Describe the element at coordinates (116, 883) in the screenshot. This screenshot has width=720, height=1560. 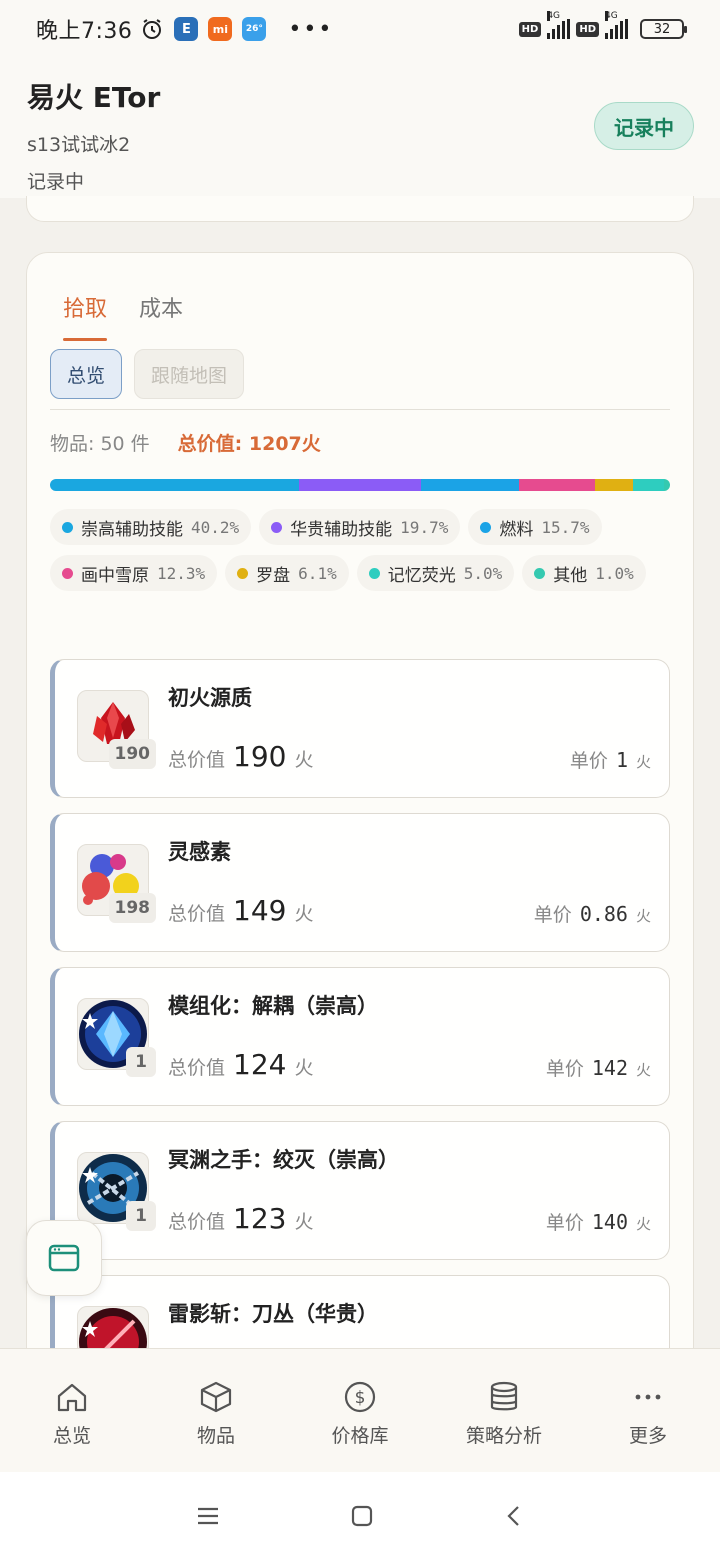
I see `paint-splash-icon: 198` at that location.